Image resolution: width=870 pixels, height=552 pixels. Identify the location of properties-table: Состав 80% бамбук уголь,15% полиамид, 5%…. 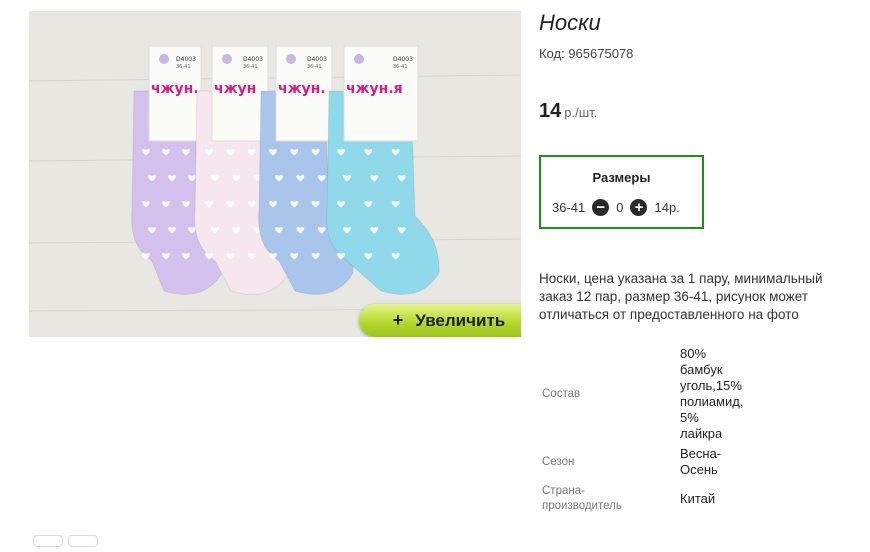
(649, 430).